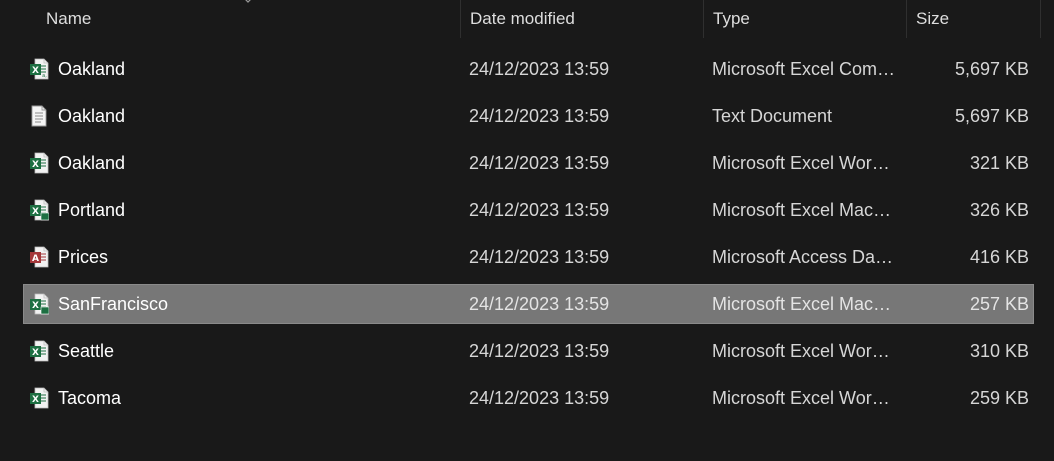  Describe the element at coordinates (999, 210) in the screenshot. I see `file-size: 326 KB` at that location.